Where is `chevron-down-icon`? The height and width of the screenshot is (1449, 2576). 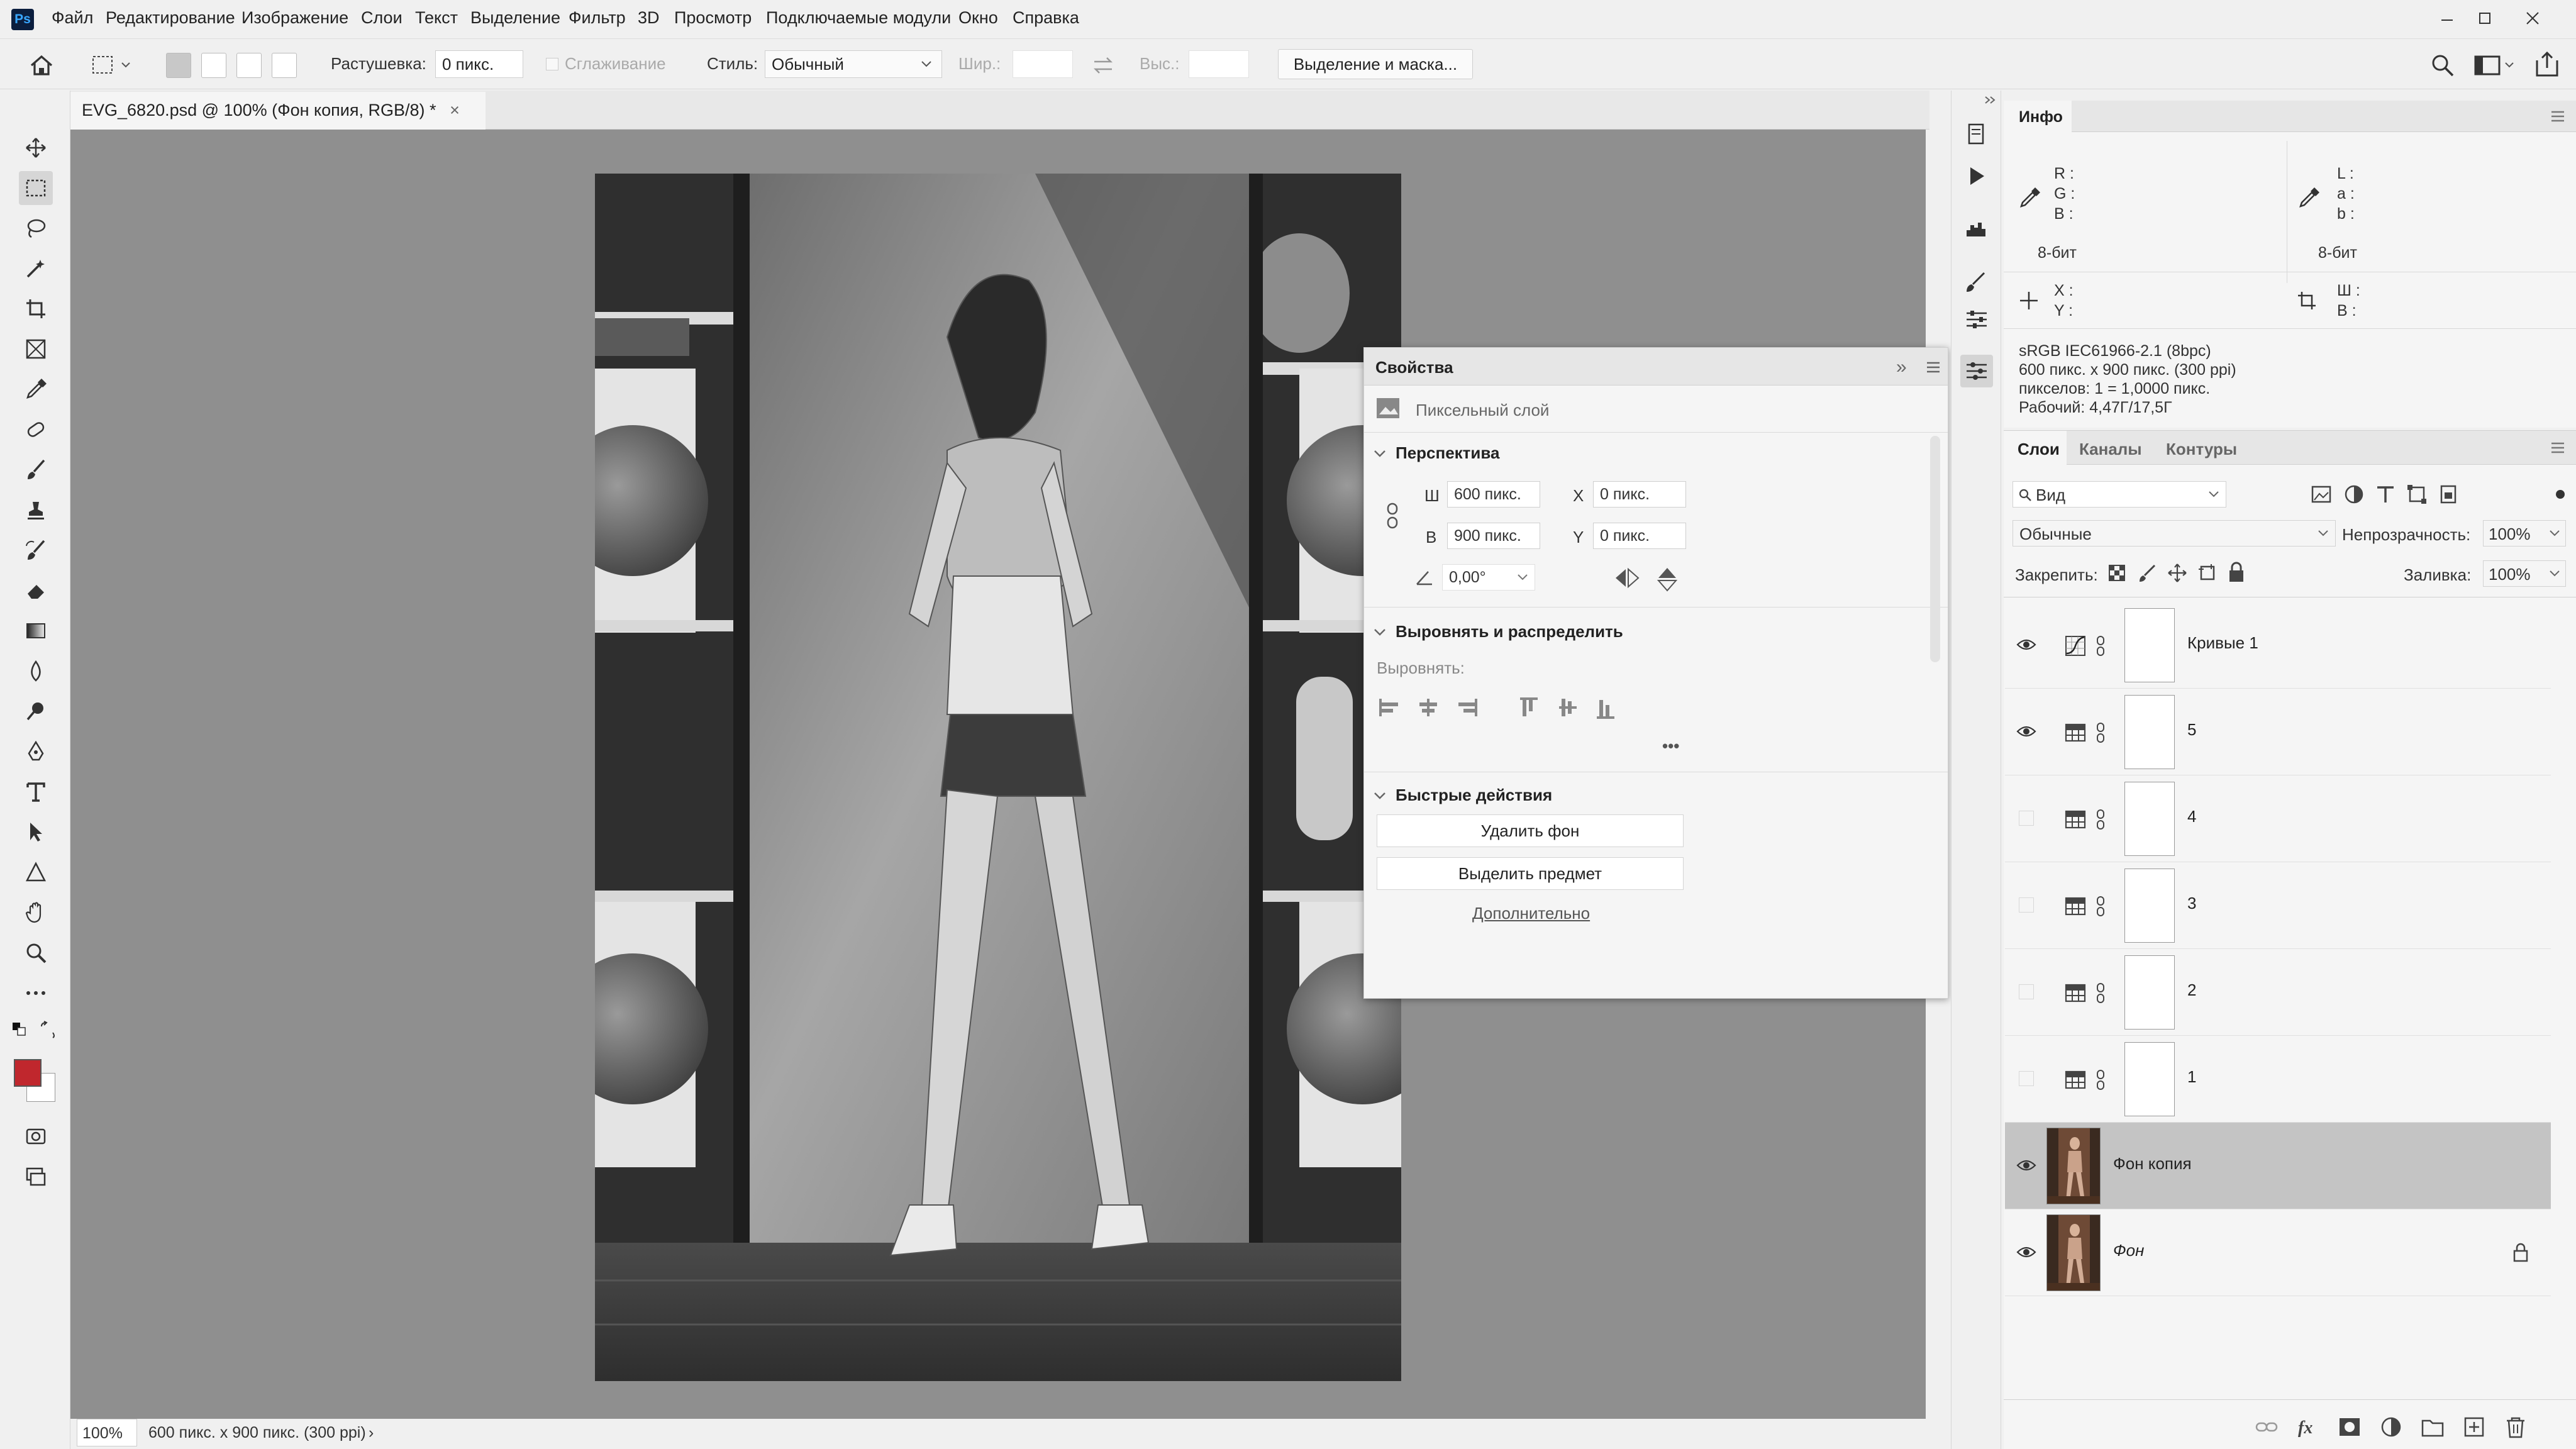
chevron-down-icon is located at coordinates (1380, 633).